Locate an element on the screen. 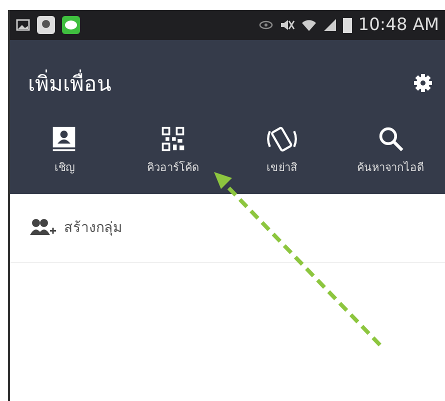 The width and height of the screenshot is (445, 401). battery-icon is located at coordinates (347, 25).